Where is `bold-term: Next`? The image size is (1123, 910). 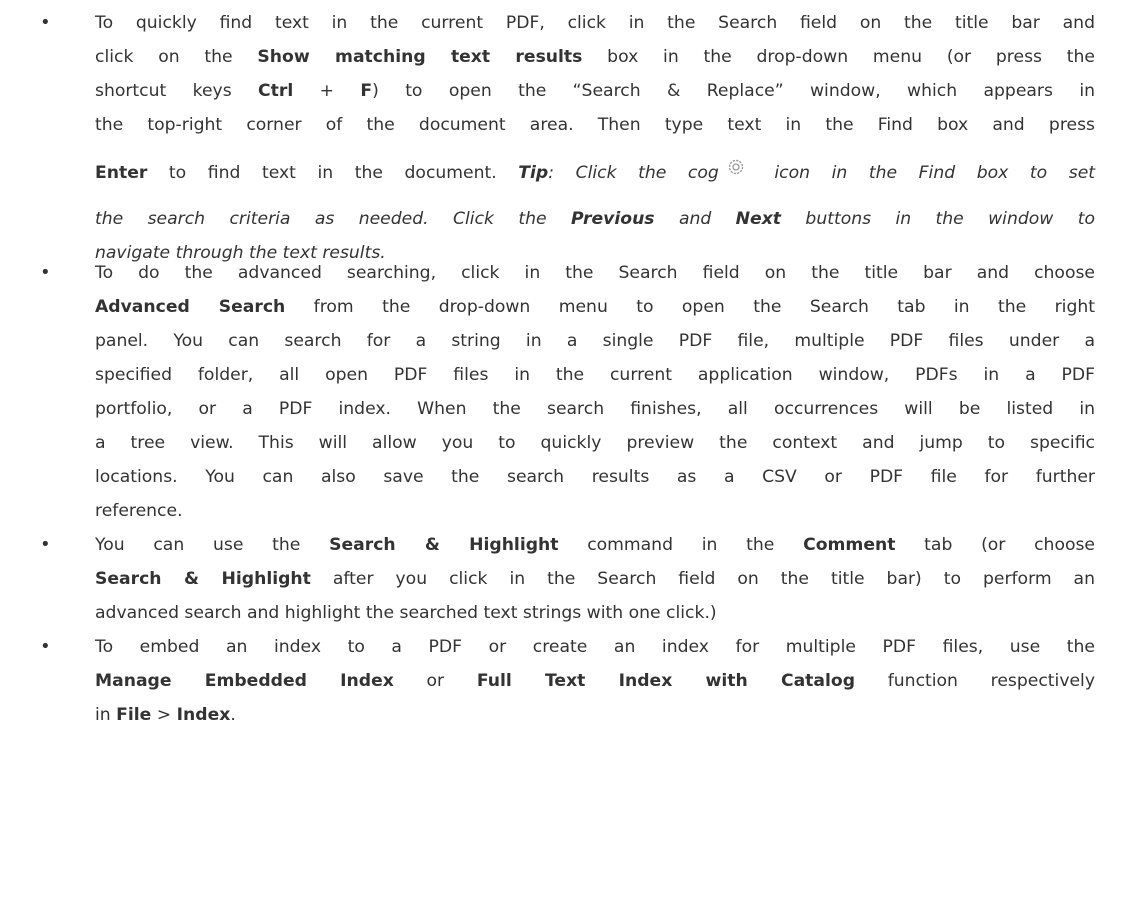 bold-term: Next is located at coordinates (758, 219).